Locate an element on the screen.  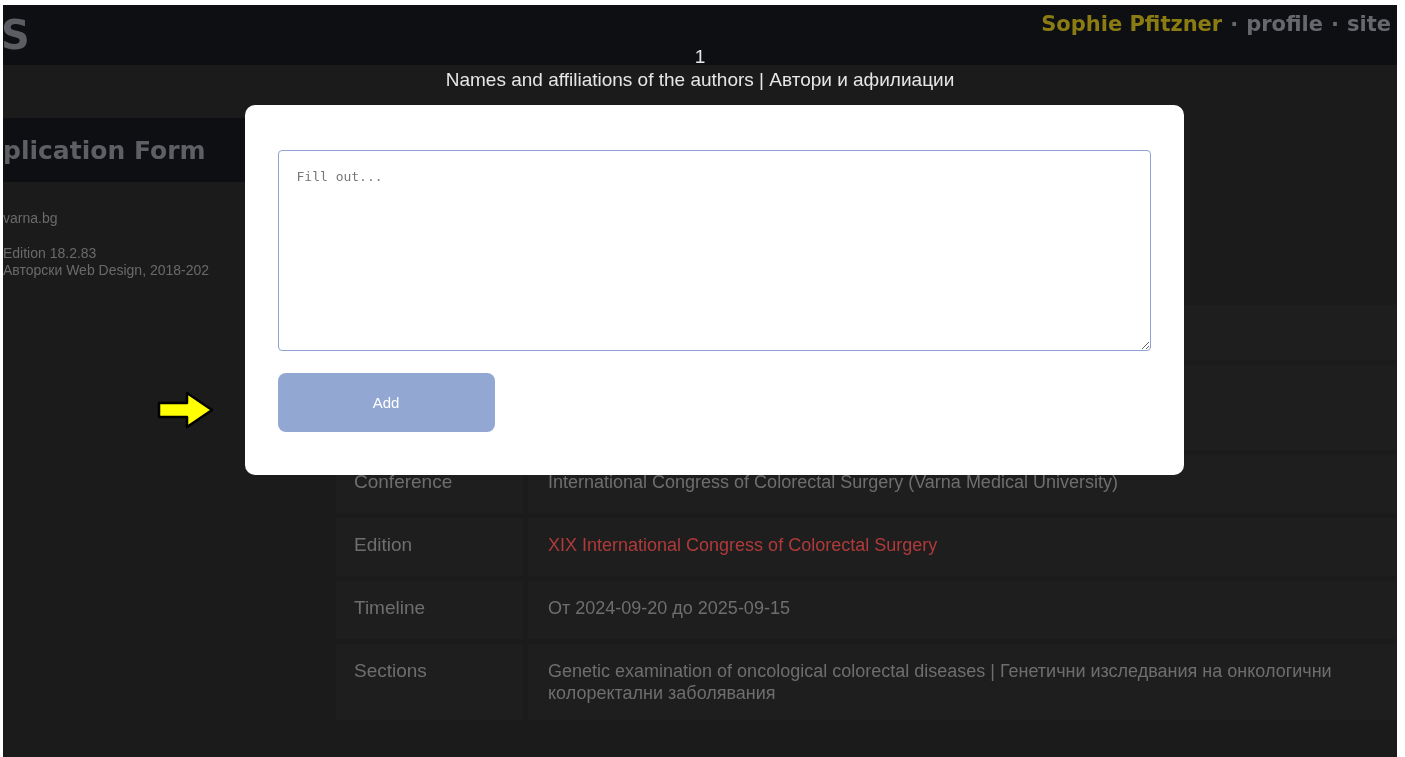
sidebar-text: Edition 18.2.83 is located at coordinates (50, 253).